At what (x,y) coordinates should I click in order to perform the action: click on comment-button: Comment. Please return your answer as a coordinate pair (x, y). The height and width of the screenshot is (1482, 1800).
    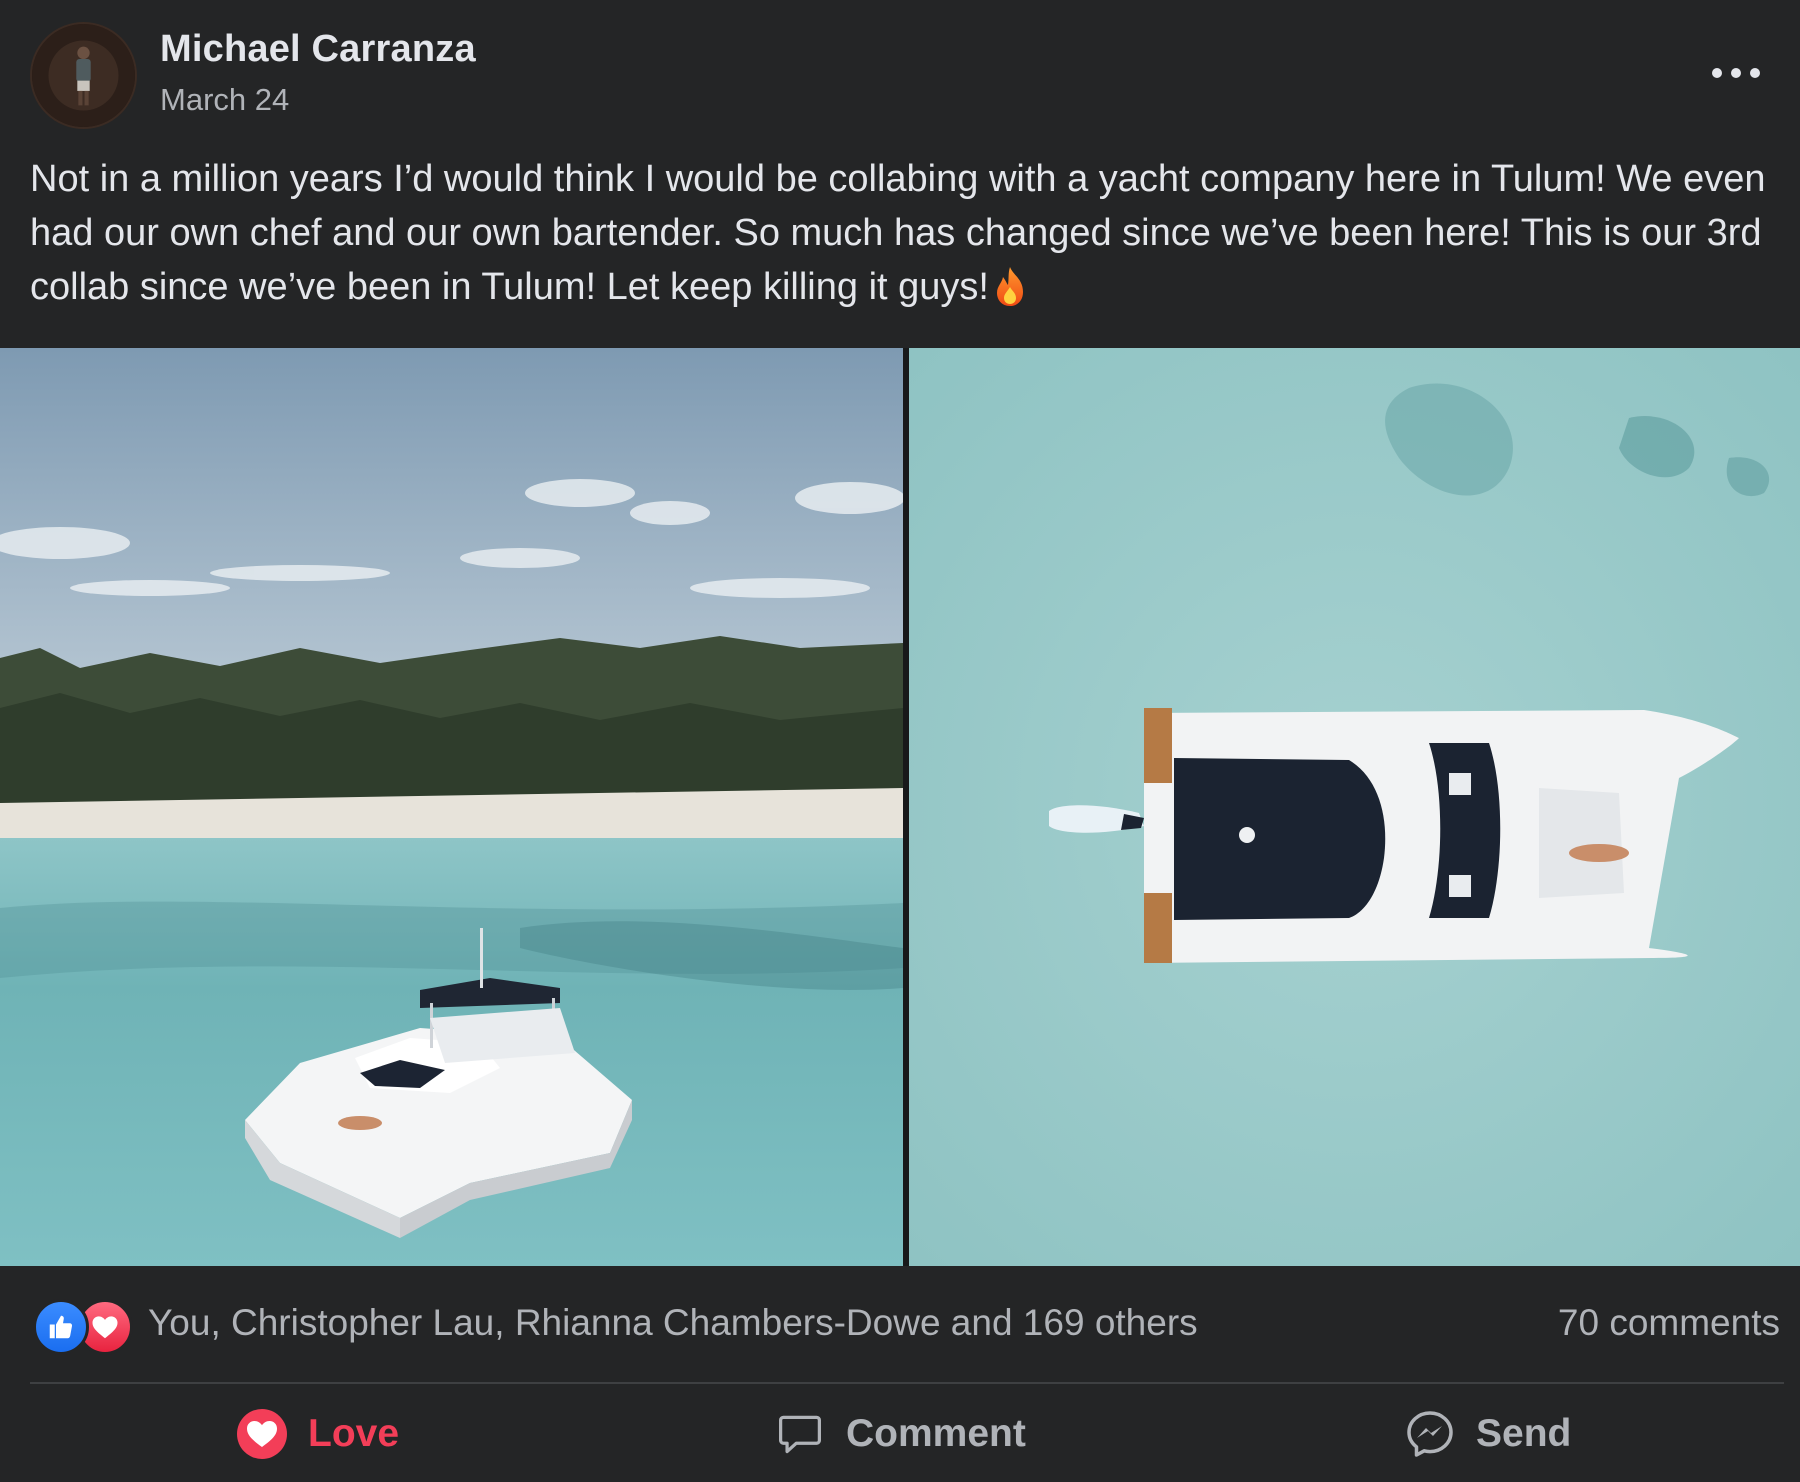
    Looking at the image, I should click on (900, 1434).